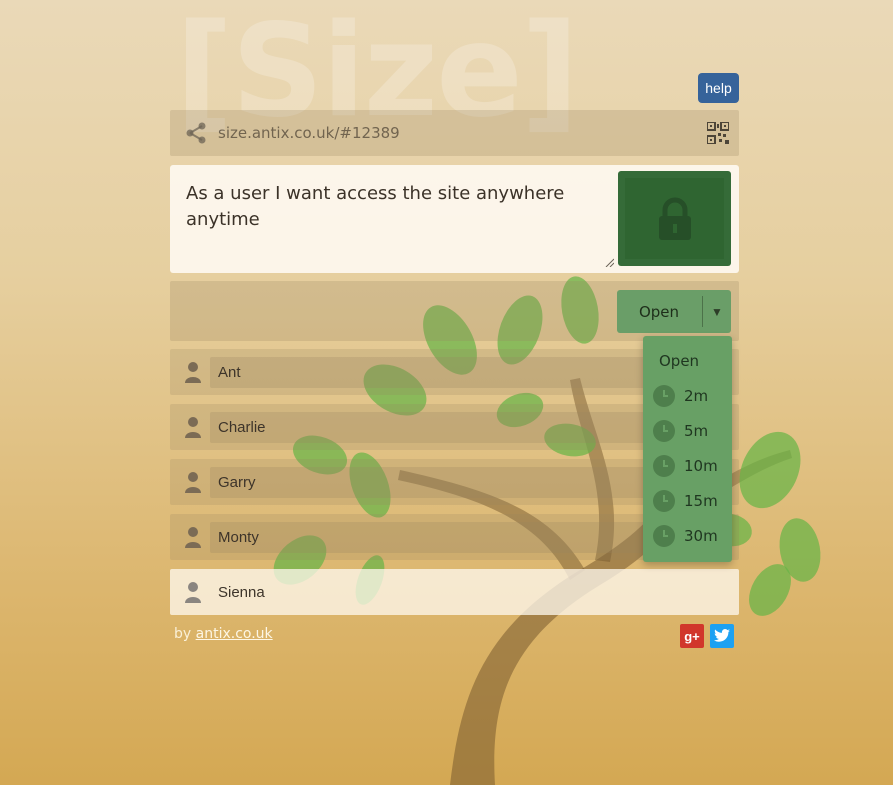 This screenshot has width=893, height=785. Describe the element at coordinates (242, 427) in the screenshot. I see `user-name: Charlie` at that location.